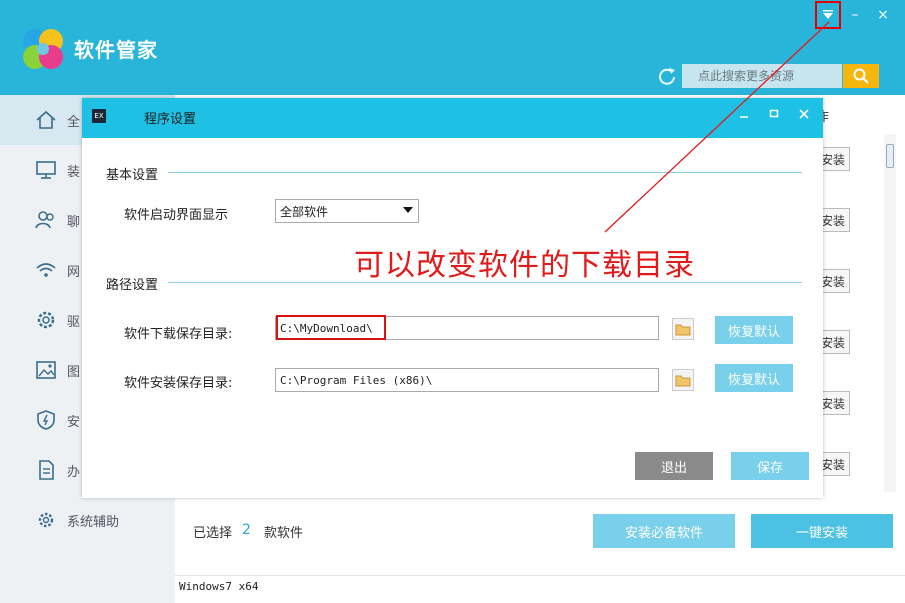 Image resolution: width=905 pixels, height=603 pixels. Describe the element at coordinates (43, 49) in the screenshot. I see `logo-icon` at that location.